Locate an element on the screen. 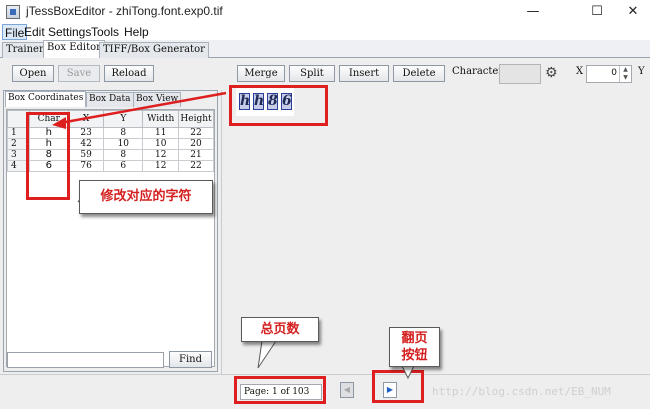  spinner-arrows-icon: ▲ ▼ is located at coordinates (625, 74).